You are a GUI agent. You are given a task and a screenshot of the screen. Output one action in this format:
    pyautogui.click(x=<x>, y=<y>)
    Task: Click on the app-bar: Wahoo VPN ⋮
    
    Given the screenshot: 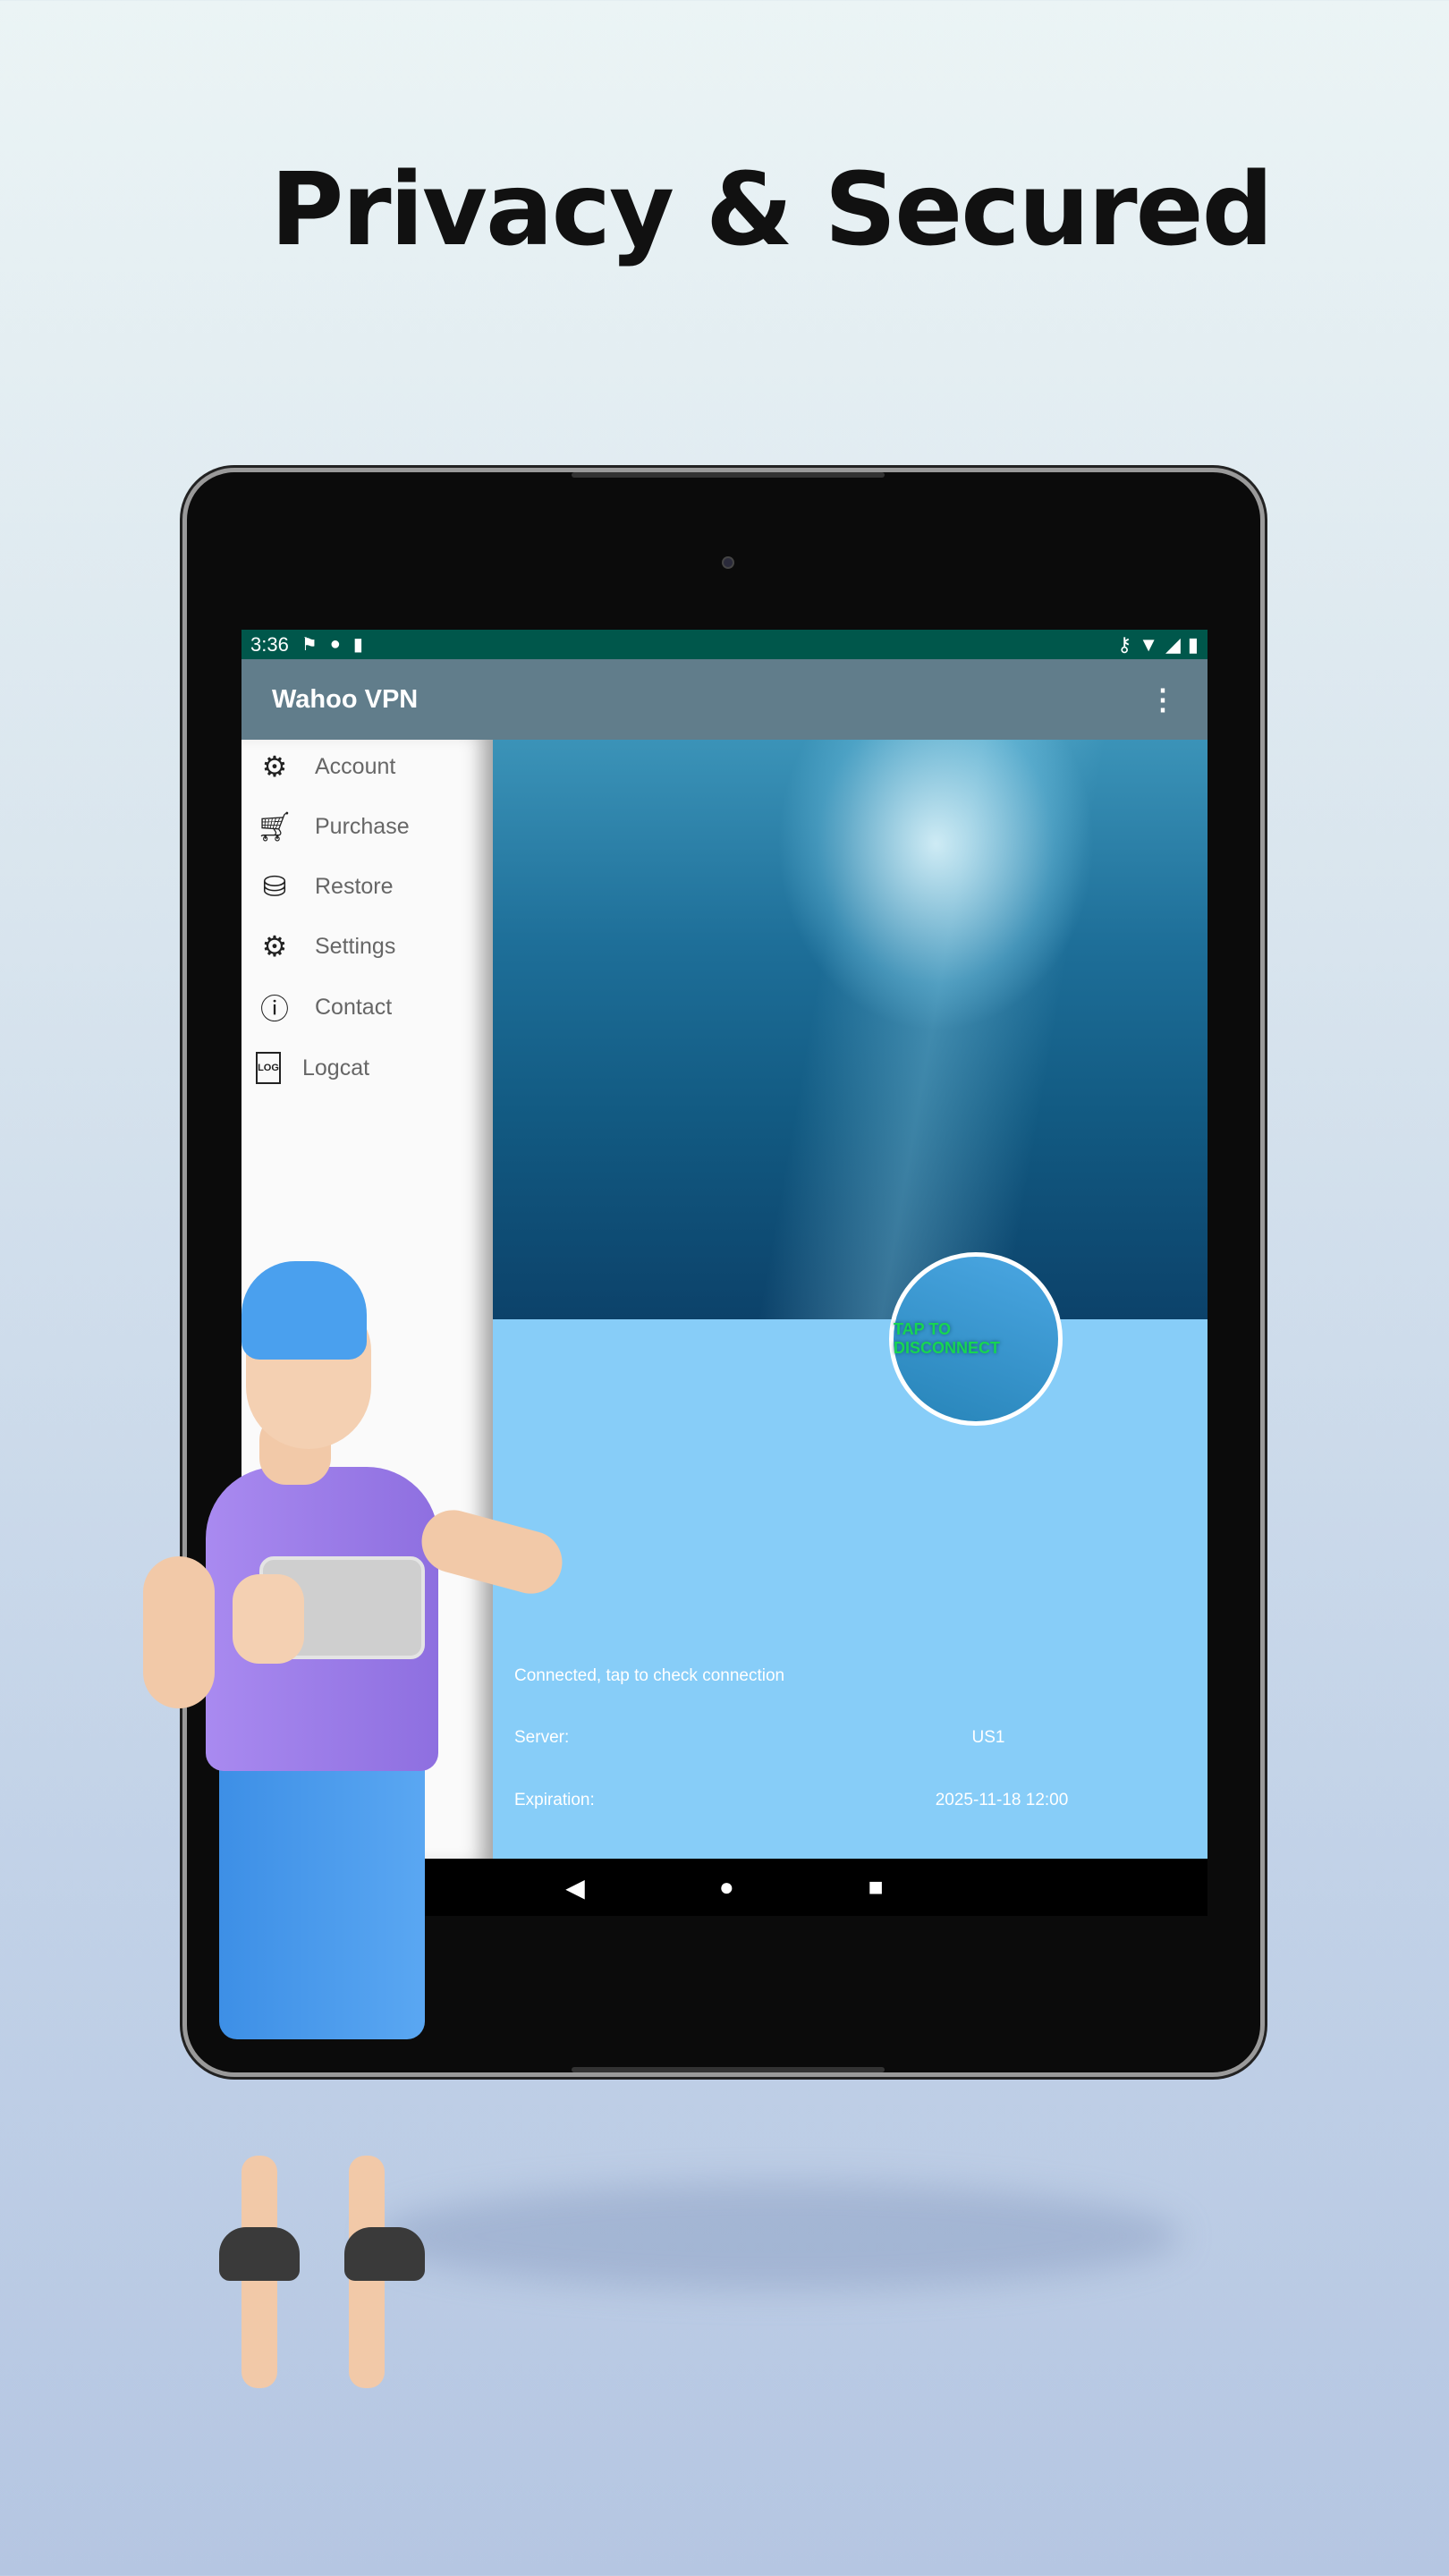 What is the action you would take?
    pyautogui.click(x=725, y=699)
    